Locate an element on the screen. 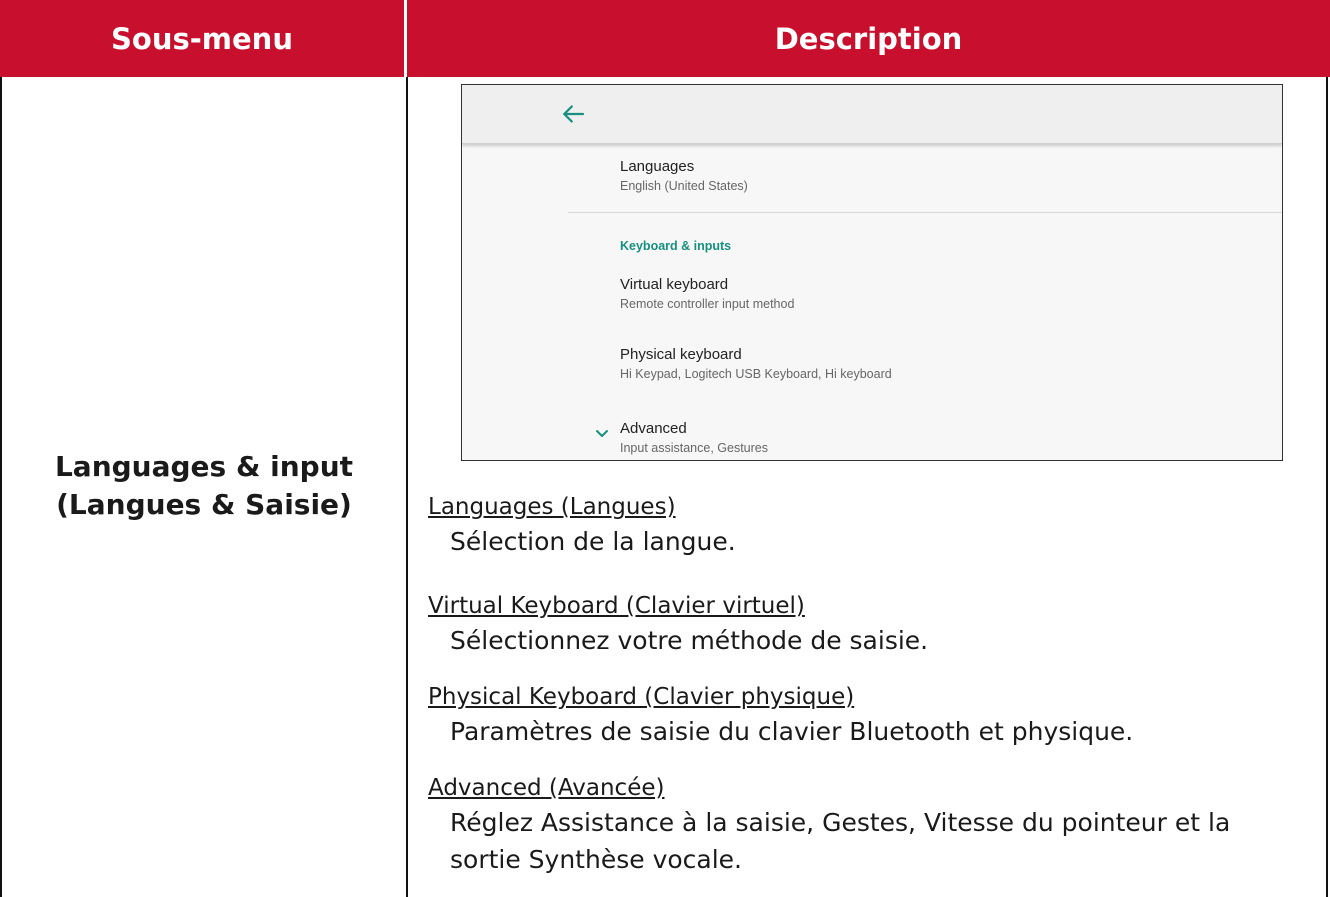  back-arrow-icon is located at coordinates (573, 114).